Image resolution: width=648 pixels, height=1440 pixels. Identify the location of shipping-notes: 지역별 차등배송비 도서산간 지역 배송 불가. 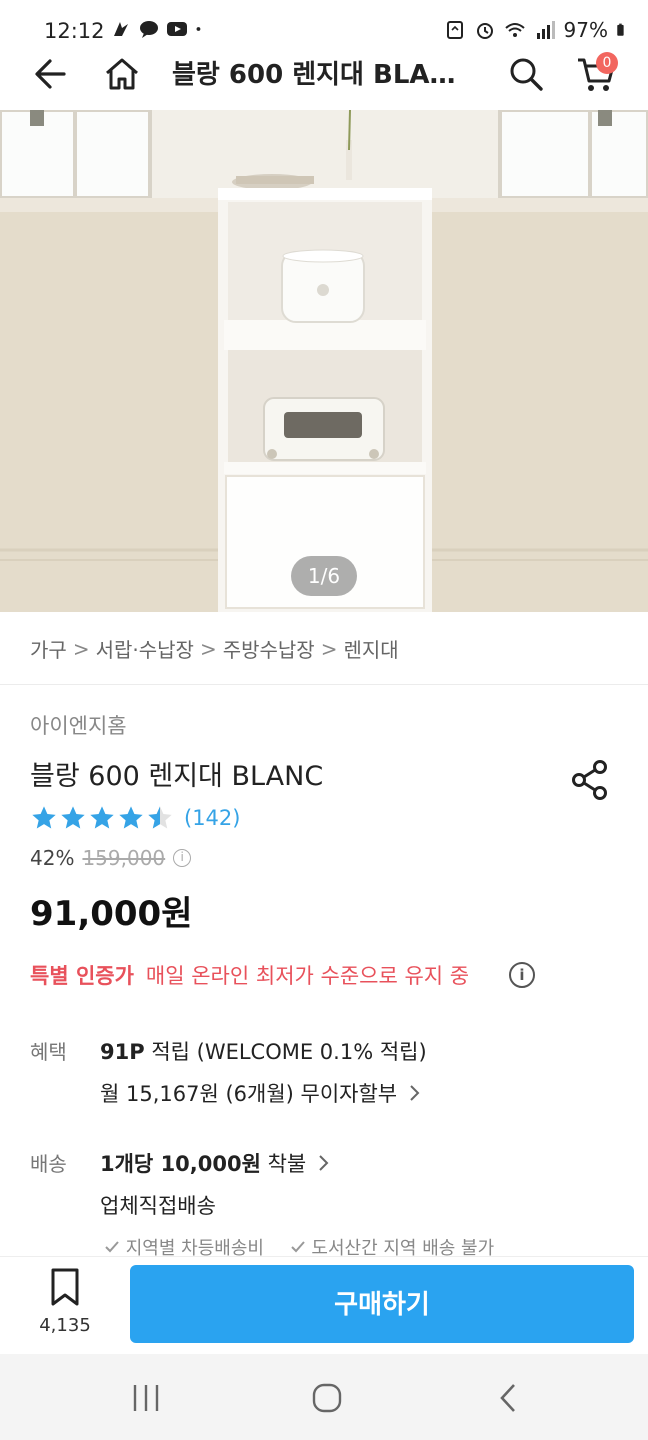
(309, 1245).